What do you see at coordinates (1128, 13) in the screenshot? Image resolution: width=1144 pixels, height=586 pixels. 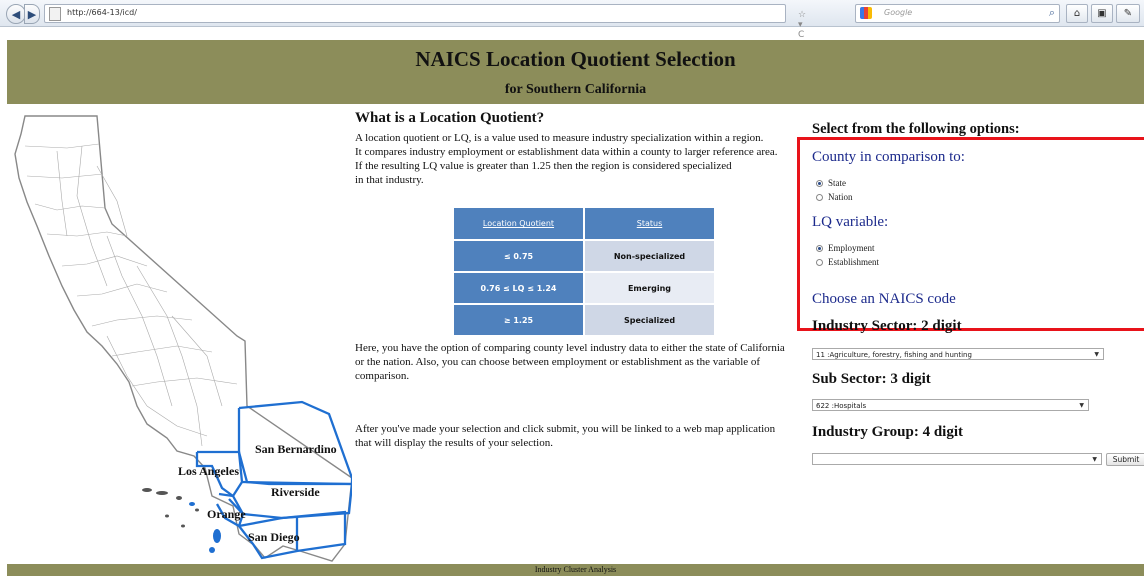 I see `addon-icon: ✎` at bounding box center [1128, 13].